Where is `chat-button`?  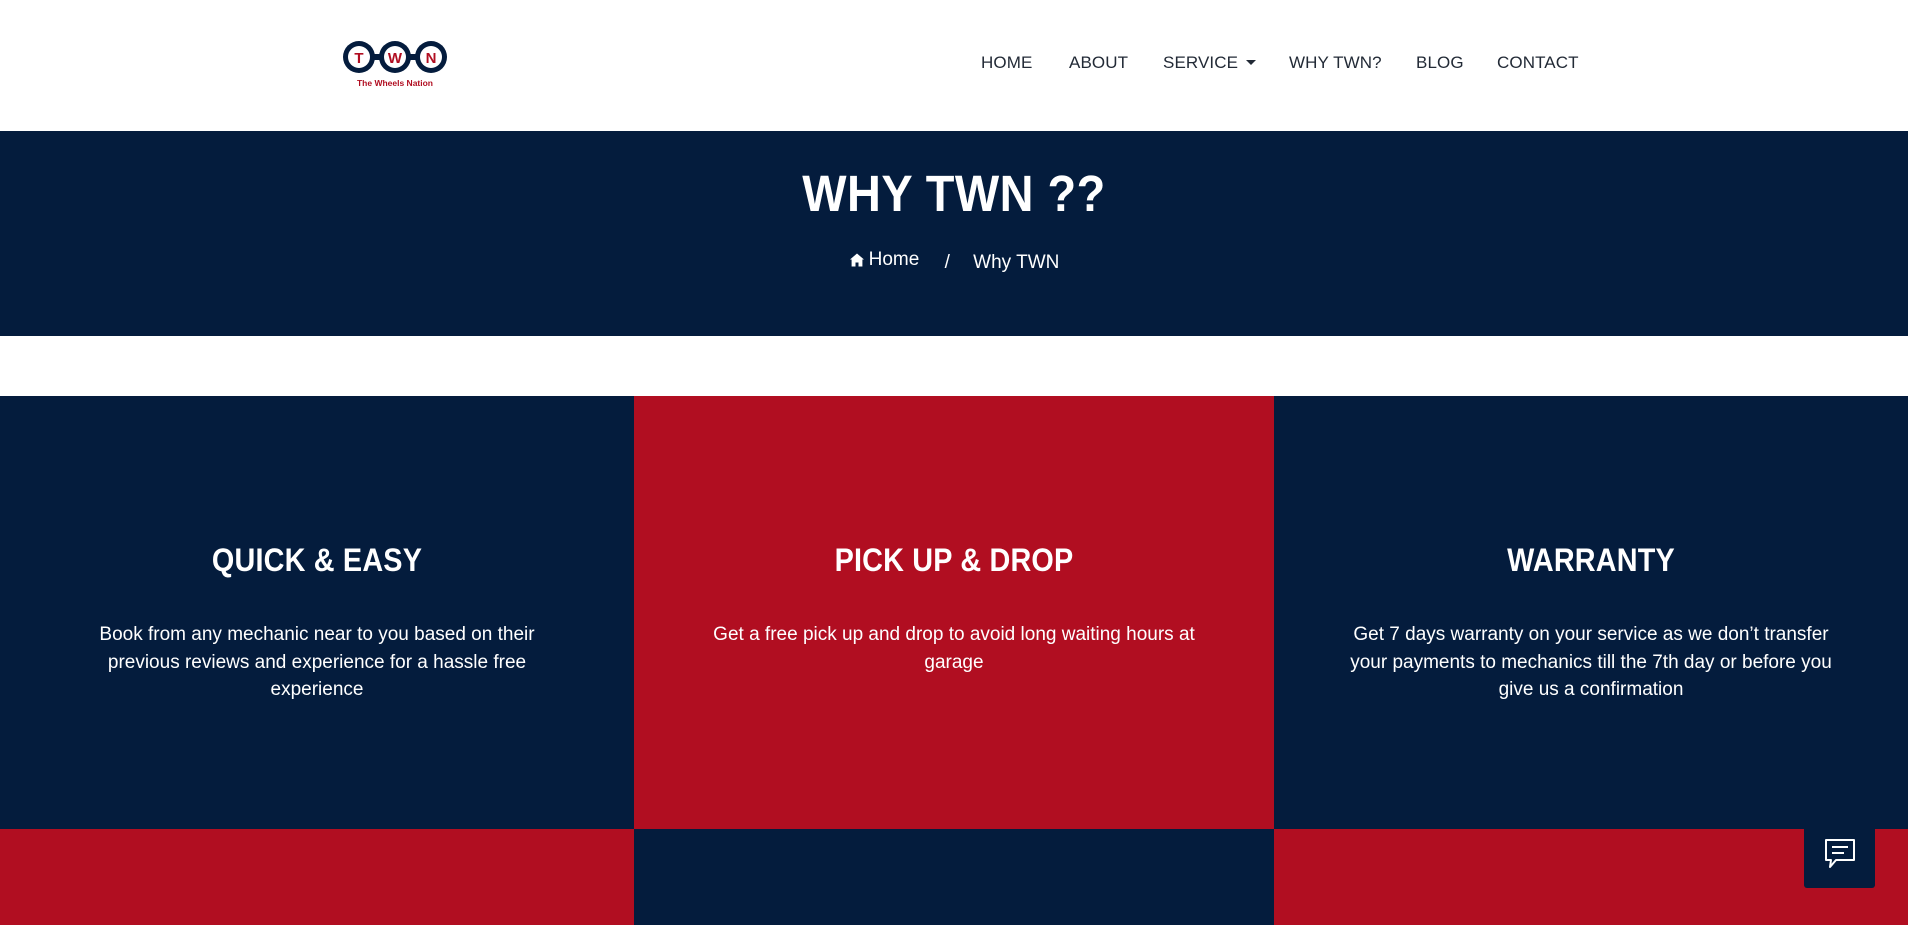 chat-button is located at coordinates (1839, 853).